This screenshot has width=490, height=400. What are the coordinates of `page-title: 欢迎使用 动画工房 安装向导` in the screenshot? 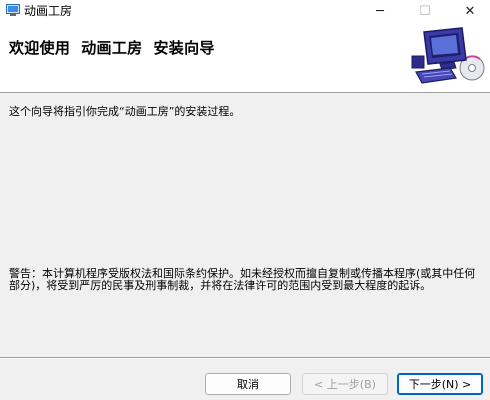 It's located at (112, 48).